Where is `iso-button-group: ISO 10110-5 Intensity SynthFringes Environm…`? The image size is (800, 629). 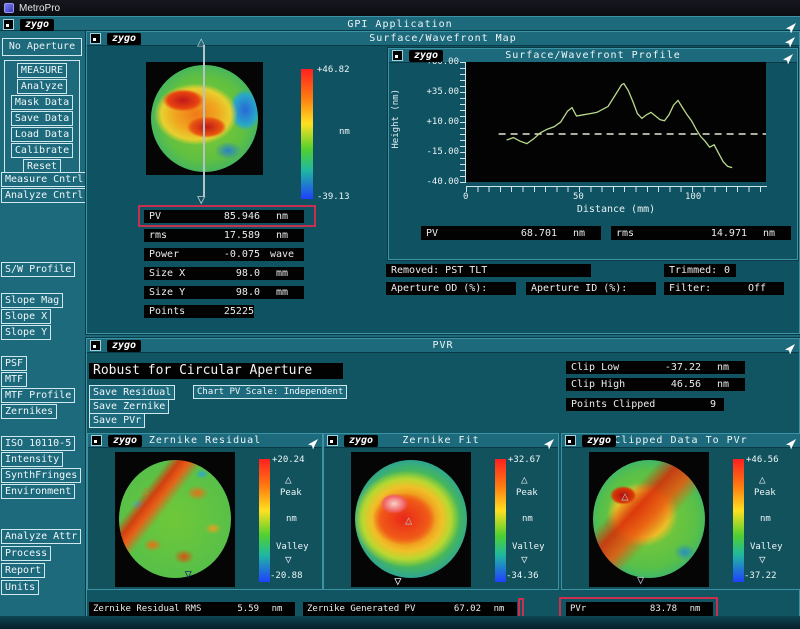
iso-button-group: ISO 10110-5 Intensity SynthFringes Environm… is located at coordinates (41, 467).